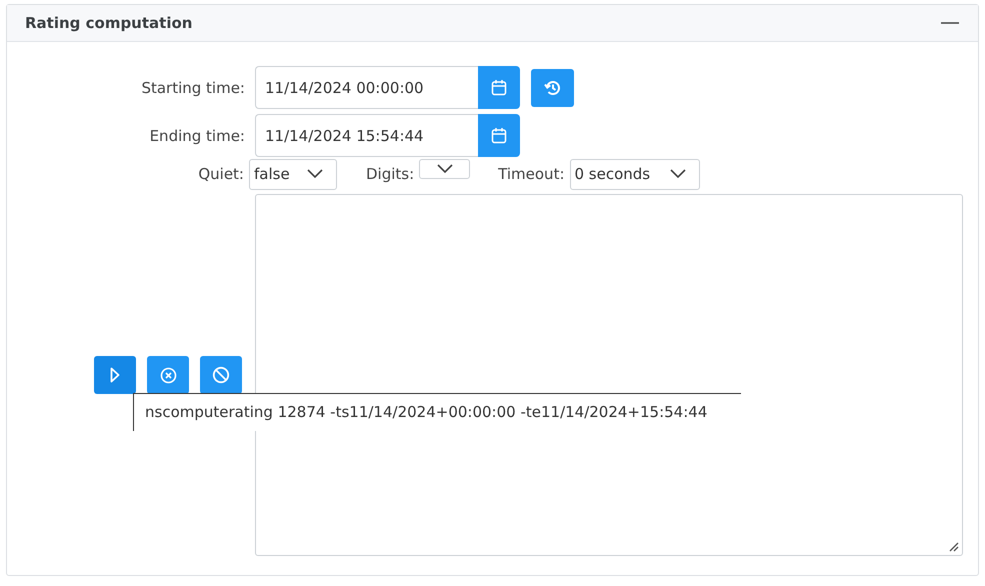 This screenshot has width=985, height=586. Describe the element at coordinates (366, 87) in the screenshot. I see `datetime-field: 11/14/2024 00:00:00` at that location.